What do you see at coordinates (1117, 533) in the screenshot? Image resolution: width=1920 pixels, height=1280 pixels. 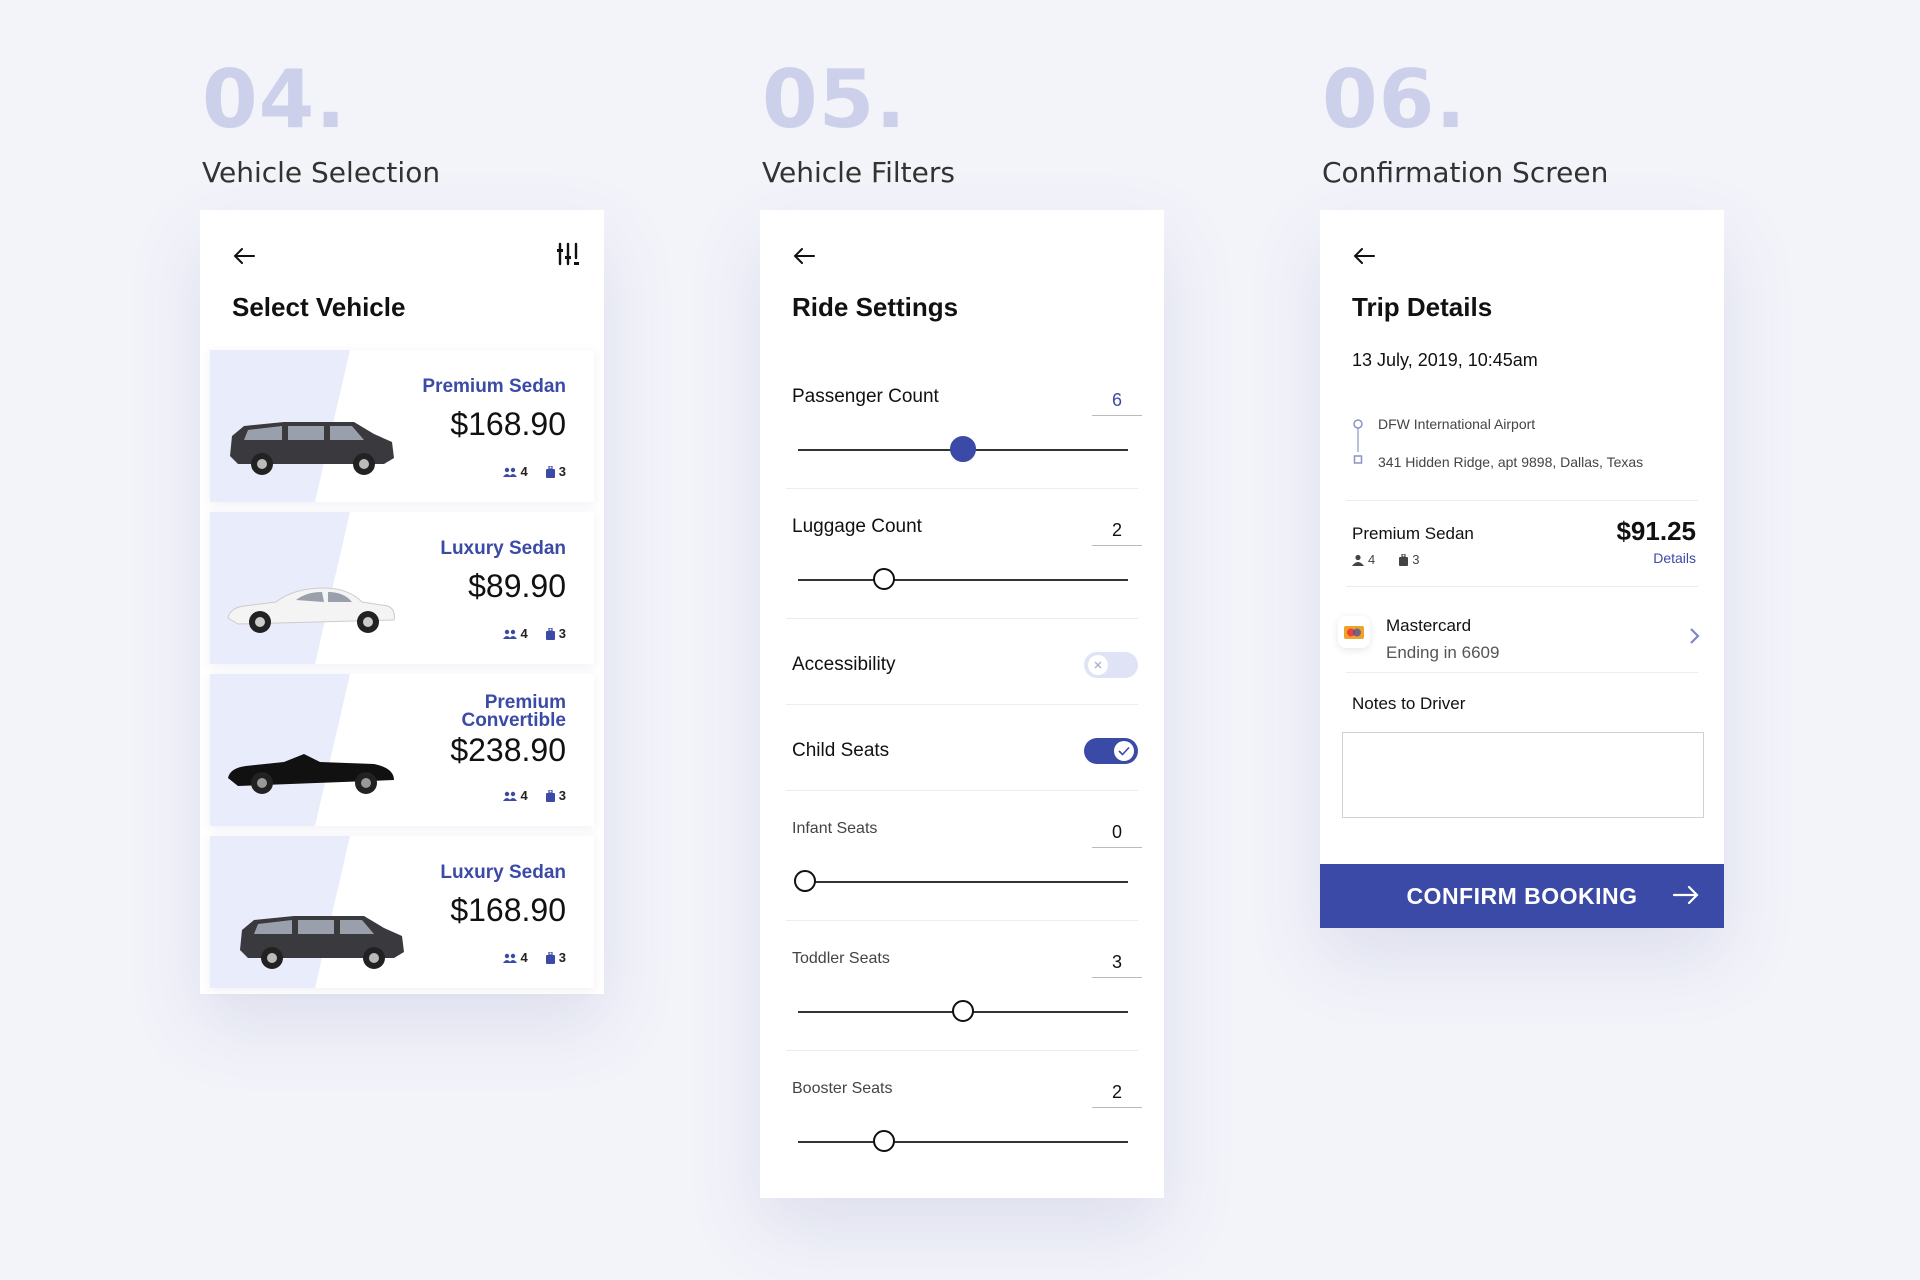 I see `luggage-count-value: 2` at bounding box center [1117, 533].